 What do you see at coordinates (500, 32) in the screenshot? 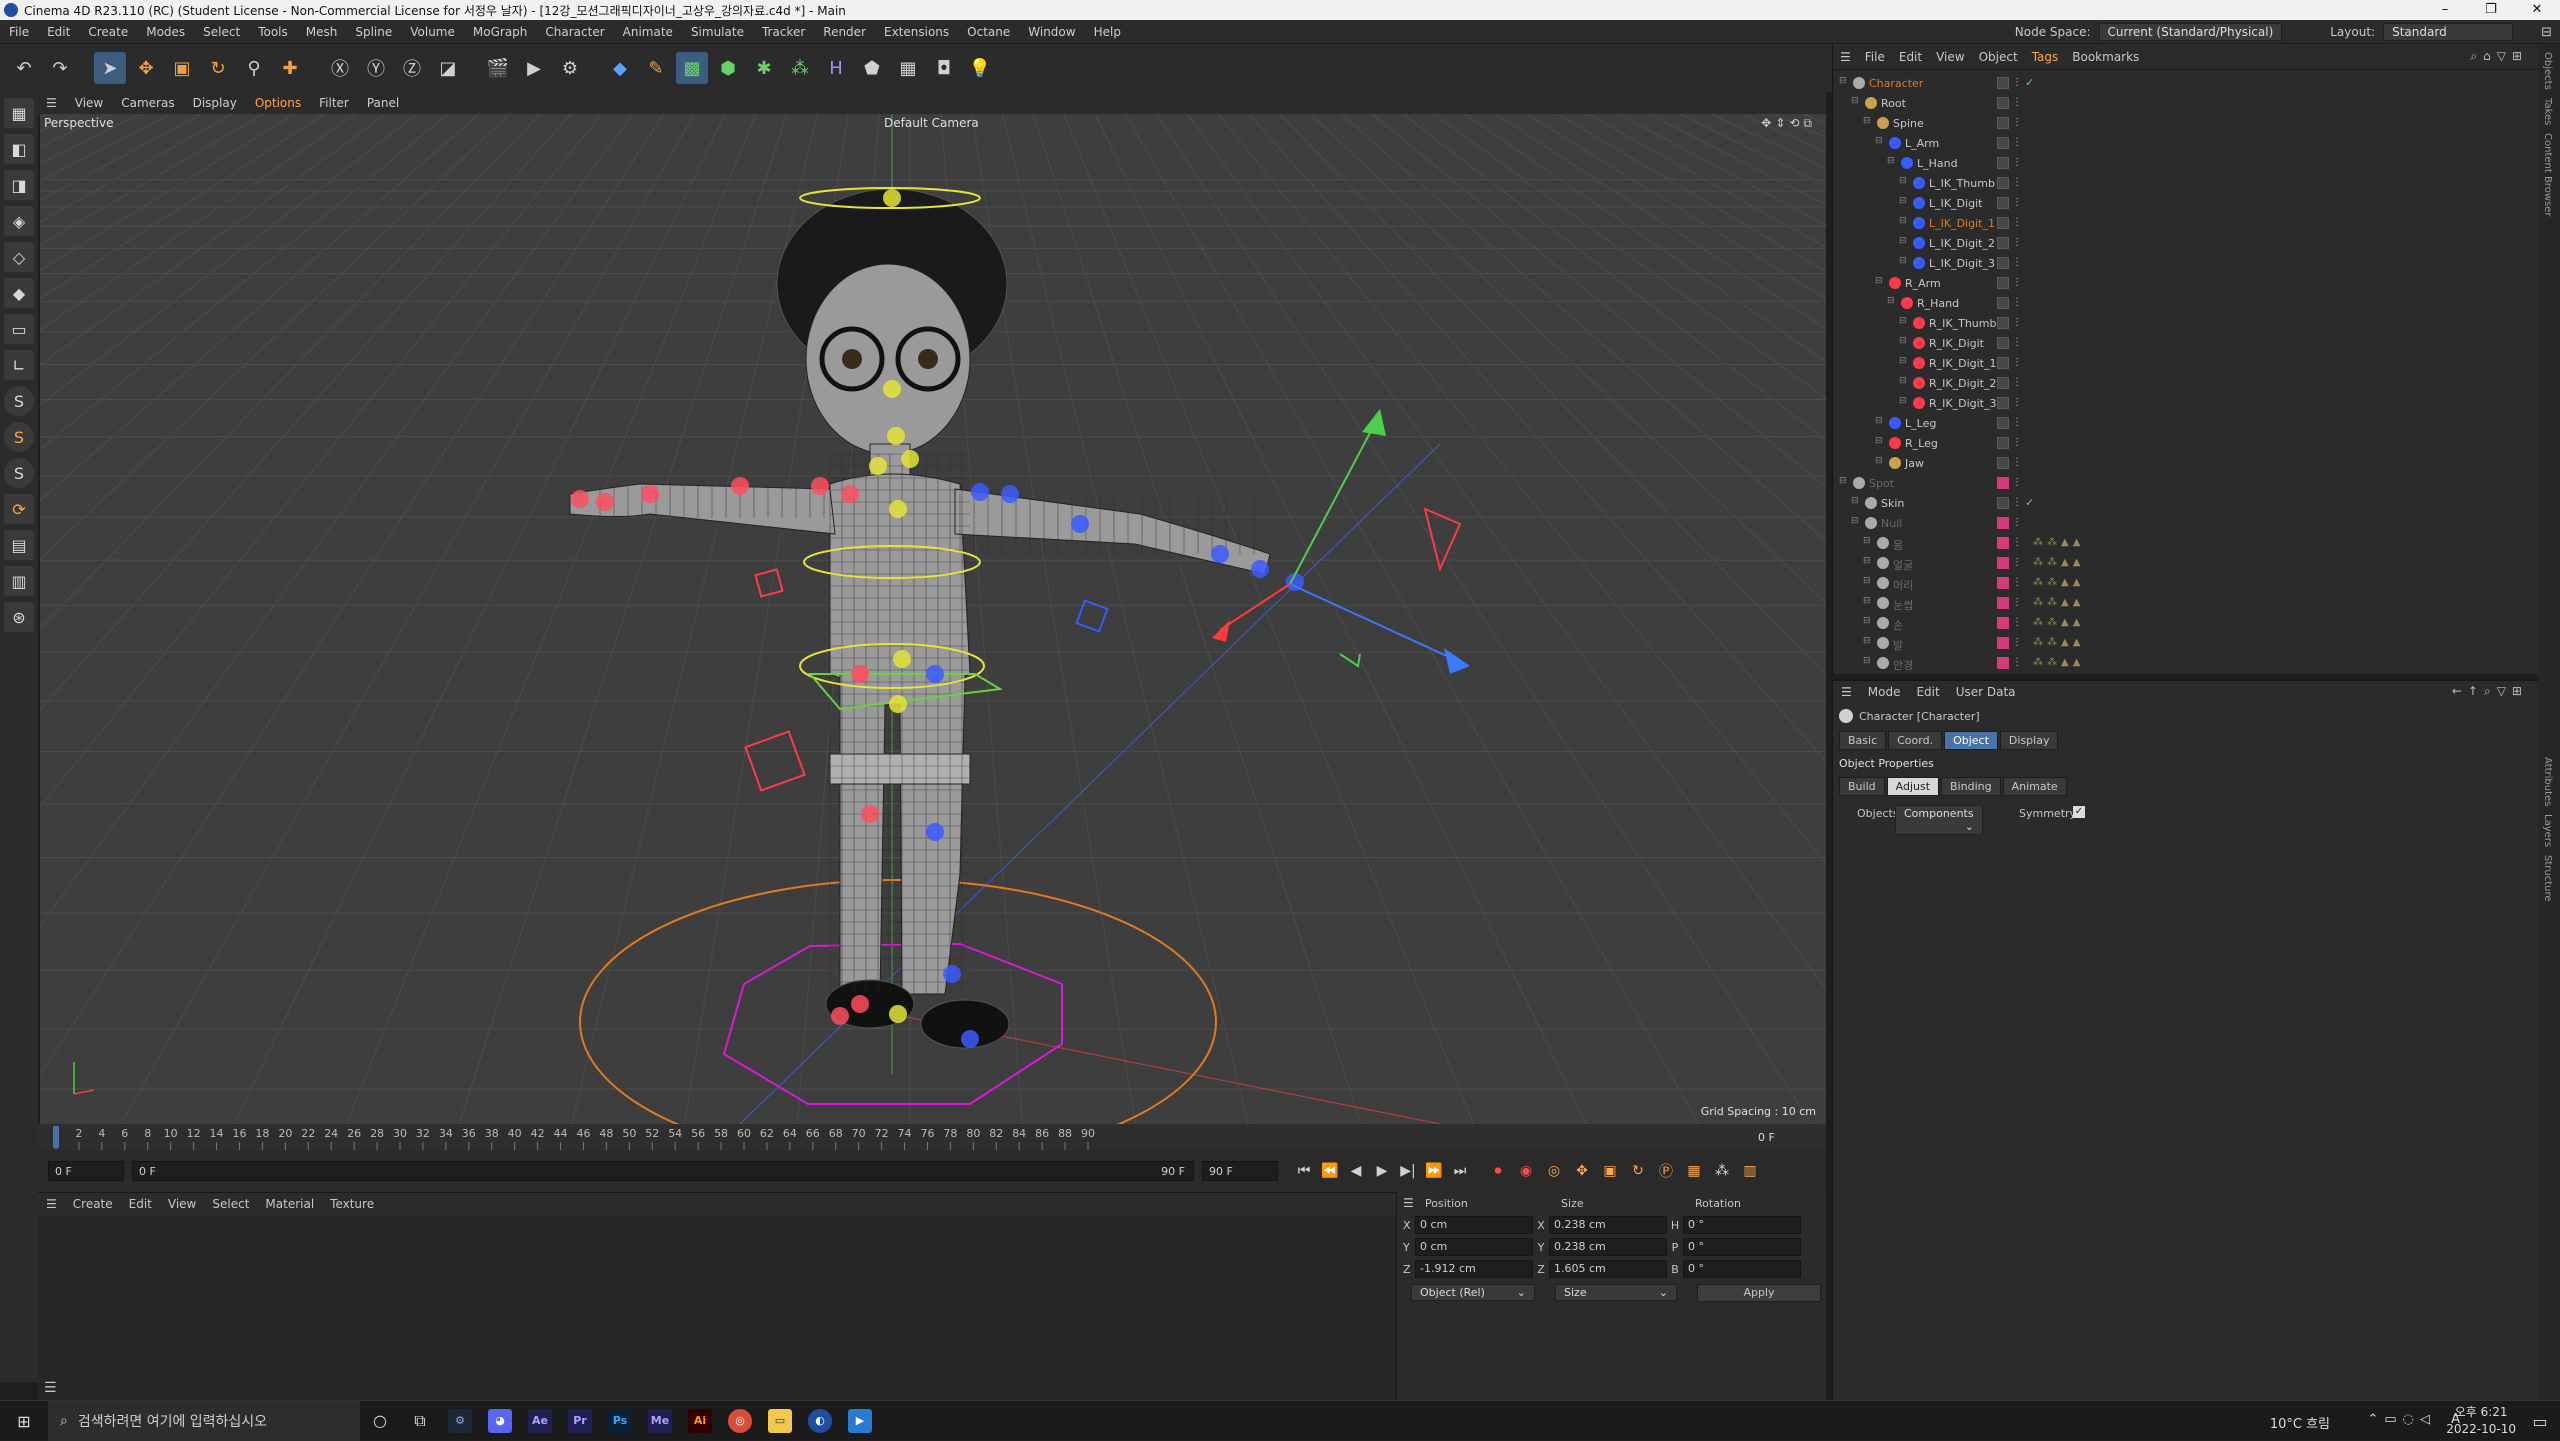
I see `menu-mograph: MoGraph` at bounding box center [500, 32].